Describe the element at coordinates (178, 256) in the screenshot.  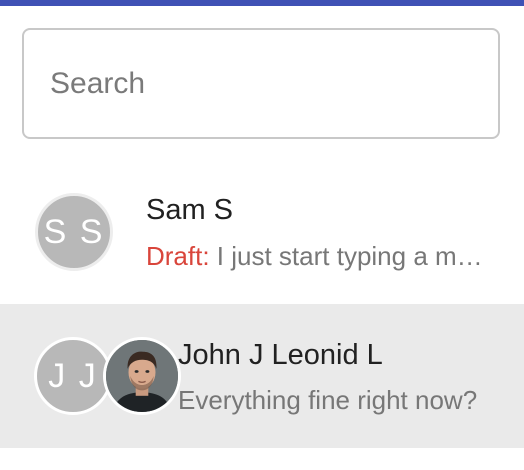
I see `draft-label: Draft:` at that location.